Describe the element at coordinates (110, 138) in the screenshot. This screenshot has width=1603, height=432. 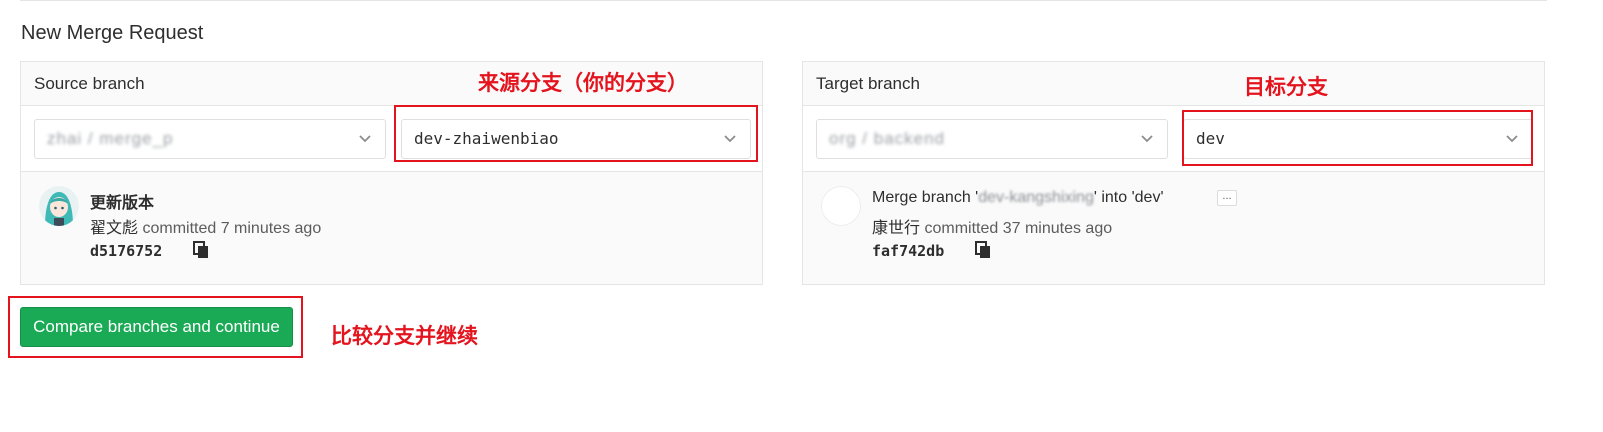
I see `source-project-value: zhai / merge_p` at that location.